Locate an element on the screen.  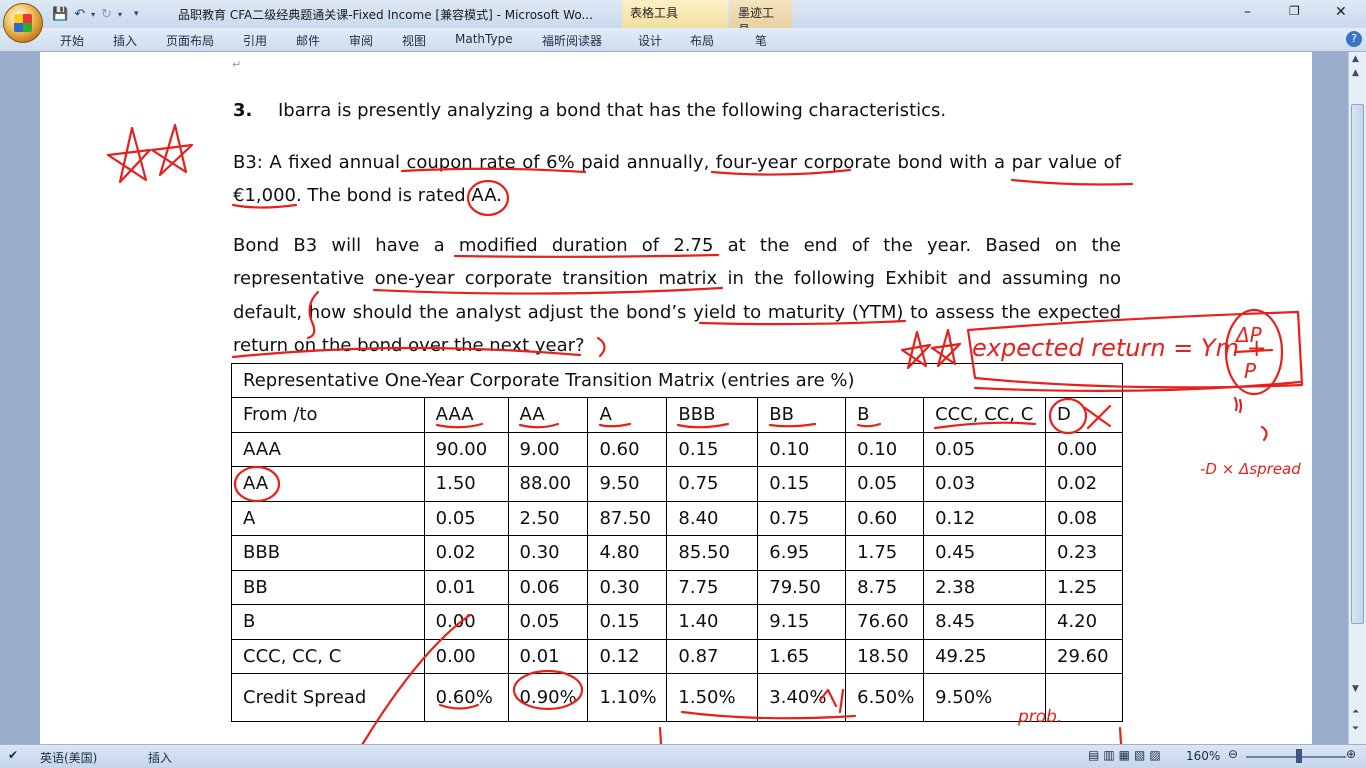
insert-mode-status: 插入 is located at coordinates (160, 757).